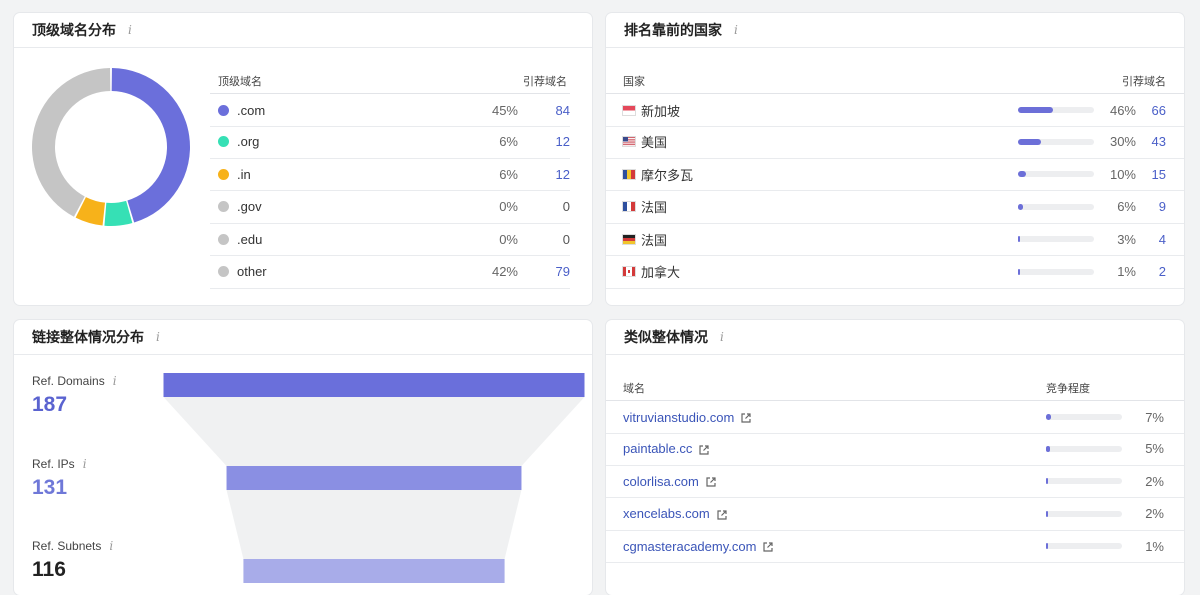 This screenshot has width=1200, height=595. What do you see at coordinates (374, 524) in the screenshot?
I see `funnel-connector` at bounding box center [374, 524].